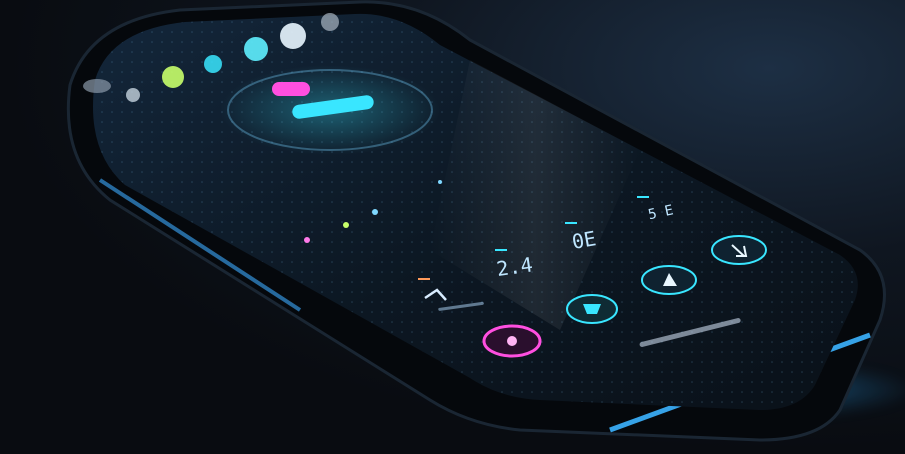 This screenshot has height=454, width=905. Describe the element at coordinates (592, 309) in the screenshot. I see `shield-button` at that location.